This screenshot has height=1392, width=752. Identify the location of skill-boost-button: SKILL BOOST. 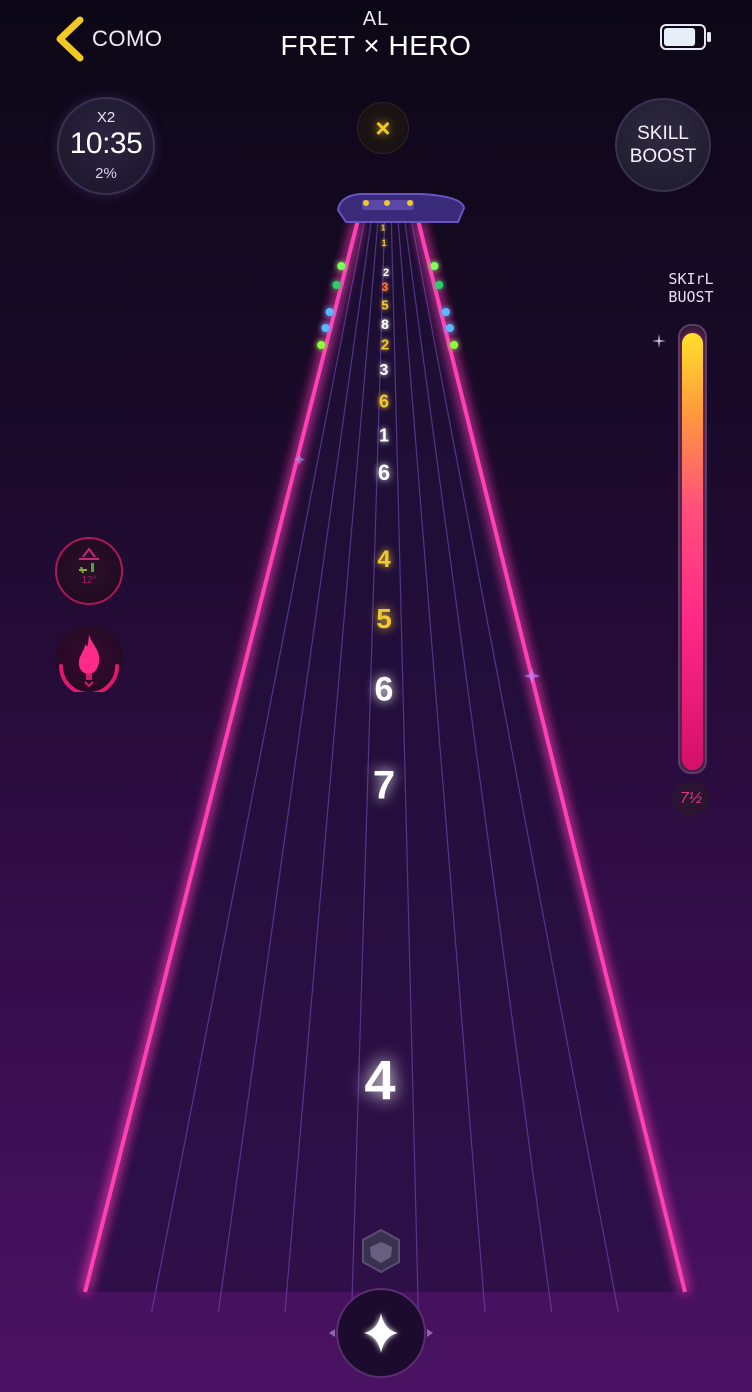
(663, 145).